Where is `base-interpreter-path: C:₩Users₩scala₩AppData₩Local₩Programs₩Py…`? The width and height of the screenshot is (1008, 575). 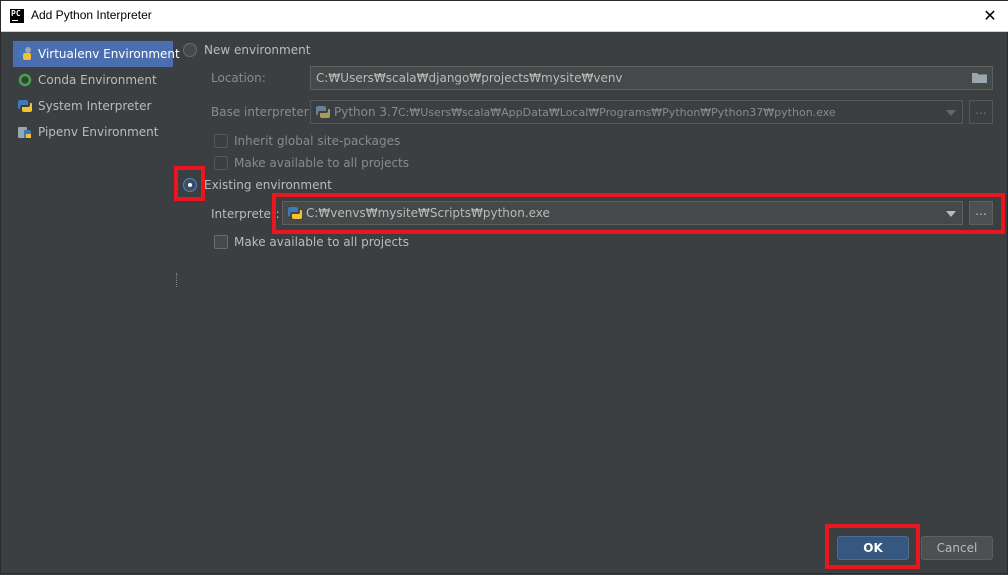
base-interpreter-path: C:₩Users₩scala₩AppData₩Local₩Programs₩Py… is located at coordinates (617, 112).